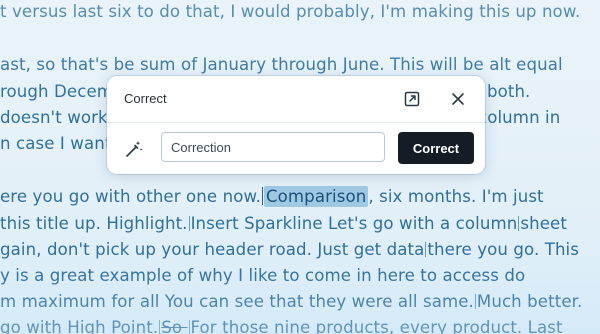  What do you see at coordinates (456, 196) in the screenshot?
I see `transcript-text: , six months. I'm just` at bounding box center [456, 196].